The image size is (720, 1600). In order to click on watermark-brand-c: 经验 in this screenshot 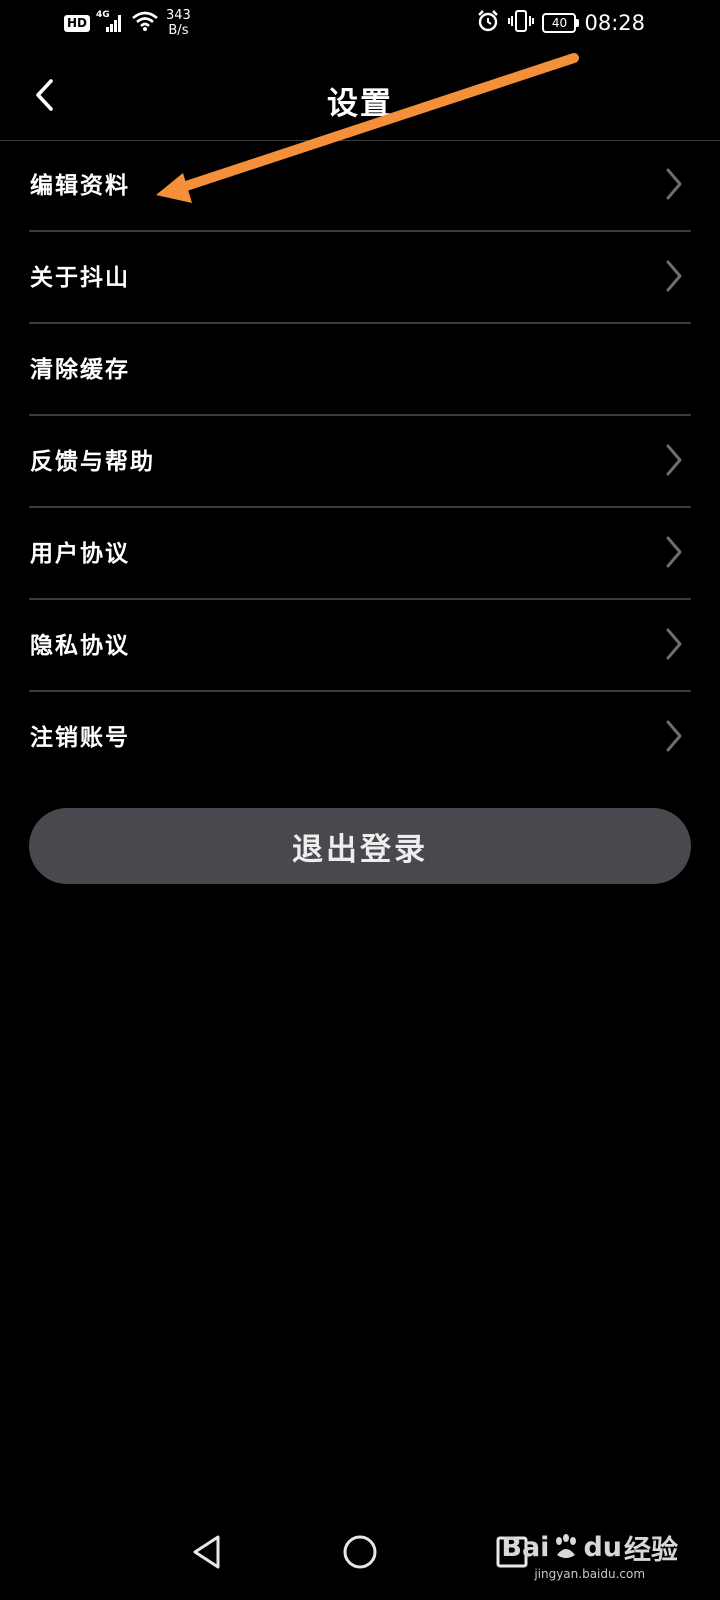, I will do `click(651, 1550)`.